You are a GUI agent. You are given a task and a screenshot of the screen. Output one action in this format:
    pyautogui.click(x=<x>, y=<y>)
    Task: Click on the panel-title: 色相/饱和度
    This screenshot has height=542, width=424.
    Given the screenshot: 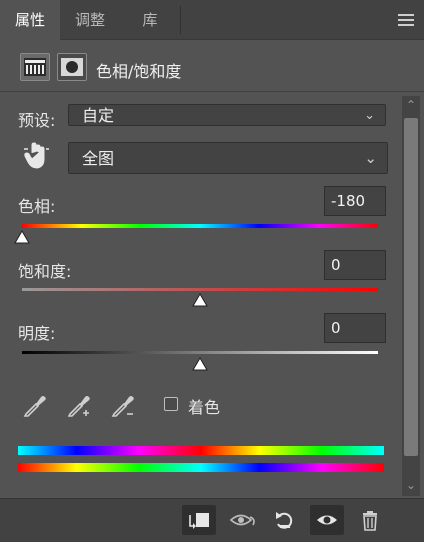 What is the action you would take?
    pyautogui.click(x=139, y=71)
    